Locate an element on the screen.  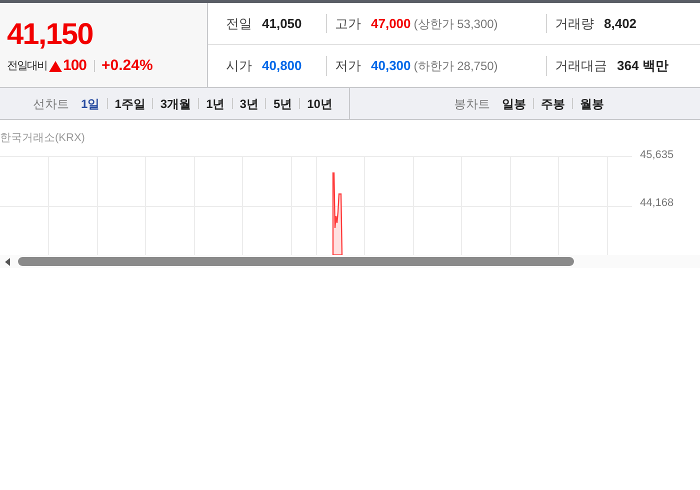
period-tab: 1년 is located at coordinates (215, 103).